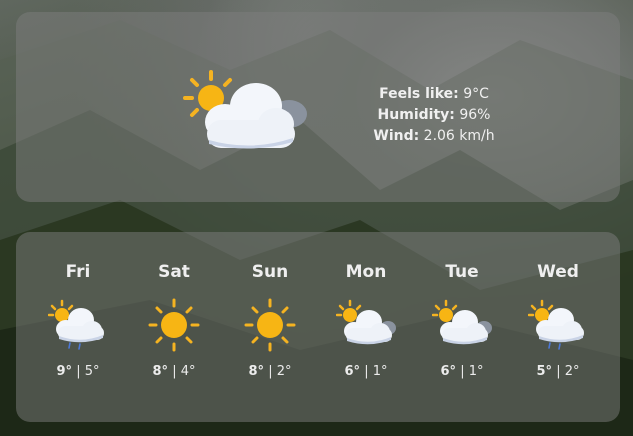 The image size is (633, 436). I want to click on forecast-day: Sat 8° | 4°, so click(174, 319).